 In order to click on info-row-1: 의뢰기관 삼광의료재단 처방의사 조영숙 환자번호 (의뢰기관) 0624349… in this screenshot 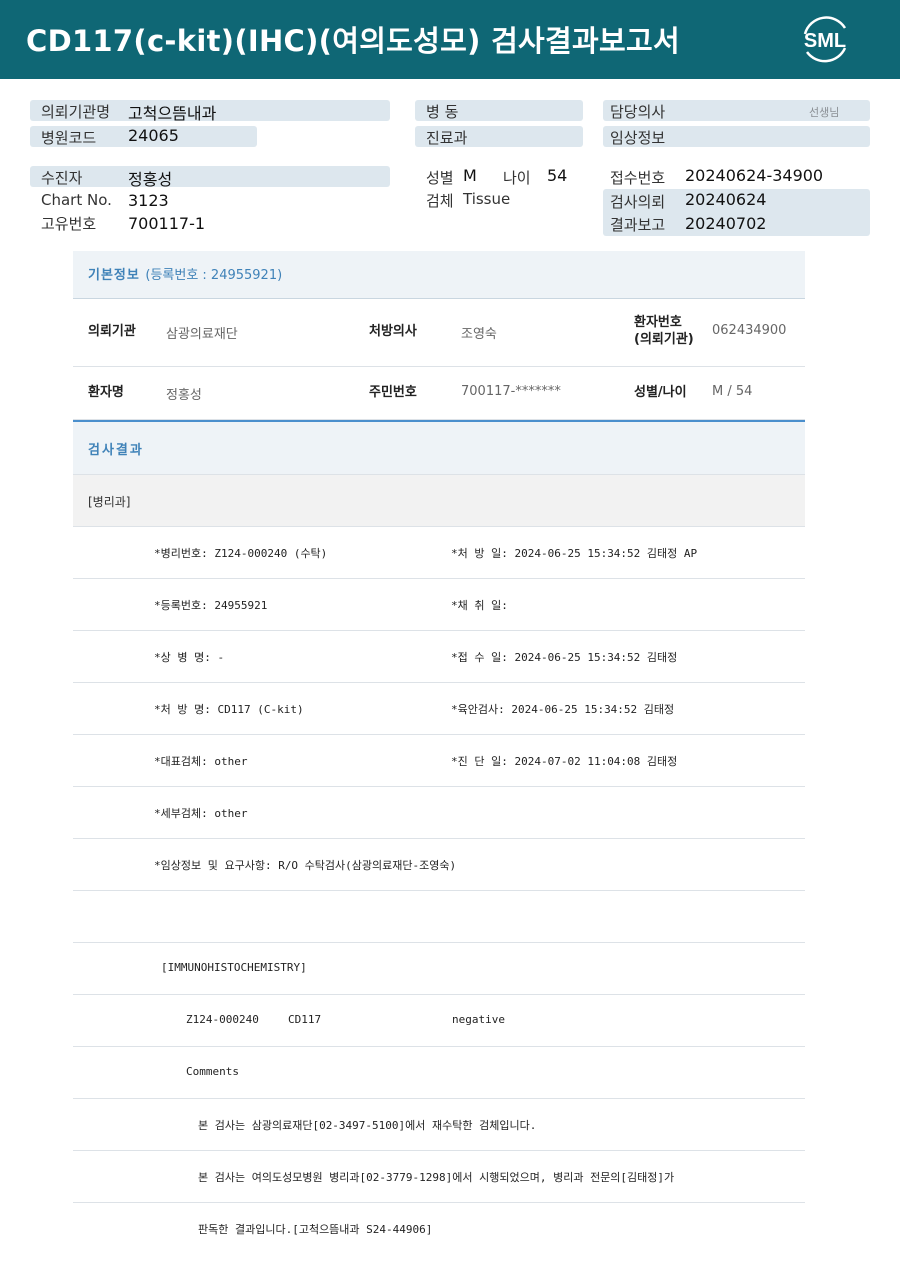, I will do `click(439, 333)`.